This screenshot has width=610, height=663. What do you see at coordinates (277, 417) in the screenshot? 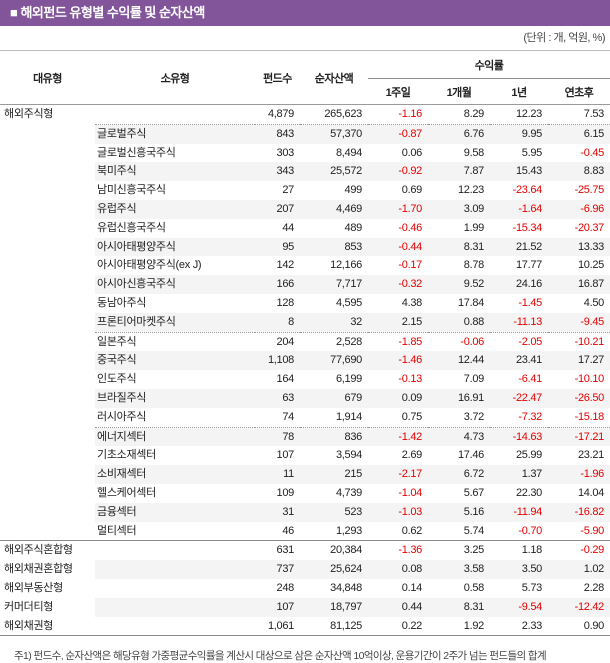
I see `cell-fund-count: 74` at bounding box center [277, 417].